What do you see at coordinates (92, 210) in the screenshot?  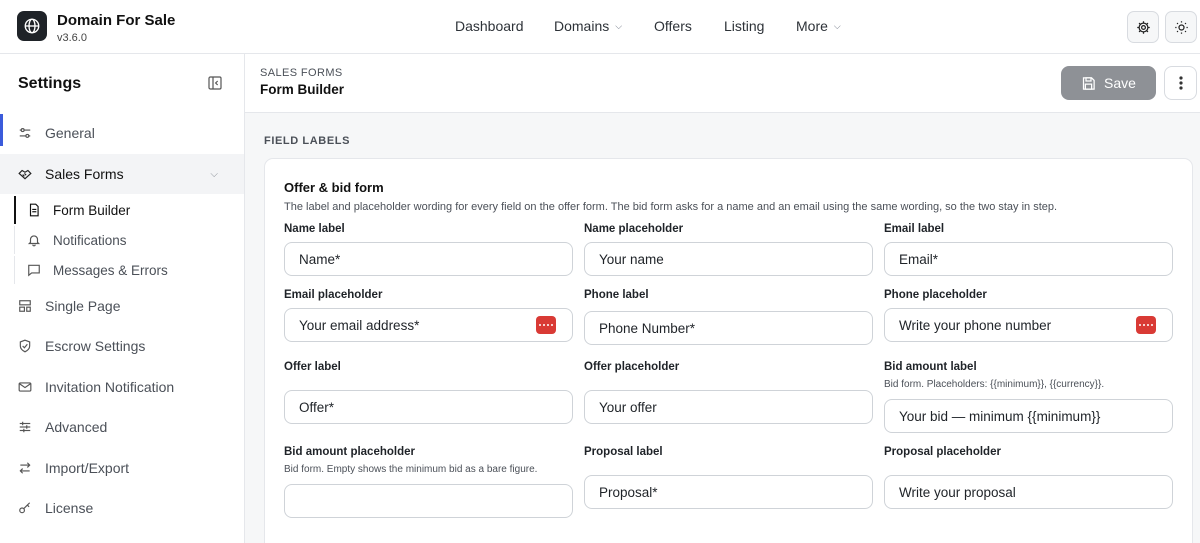 I see `sidebar-subitem-label: Form Builder` at bounding box center [92, 210].